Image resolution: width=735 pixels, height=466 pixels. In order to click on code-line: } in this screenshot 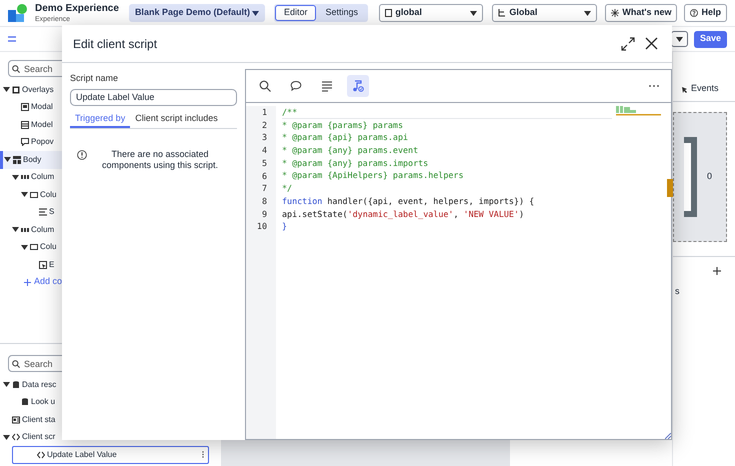, I will do `click(285, 226)`.